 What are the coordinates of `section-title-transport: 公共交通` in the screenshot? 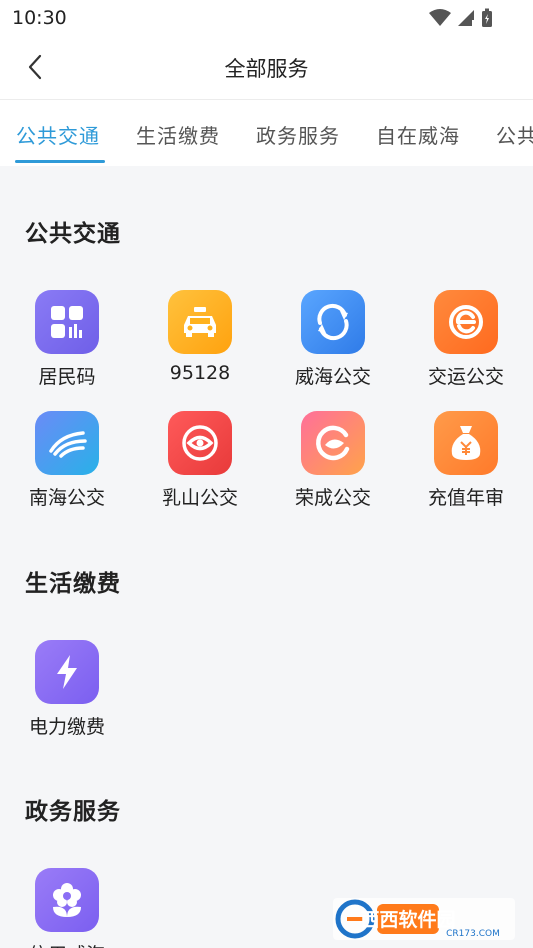 It's located at (73, 234).